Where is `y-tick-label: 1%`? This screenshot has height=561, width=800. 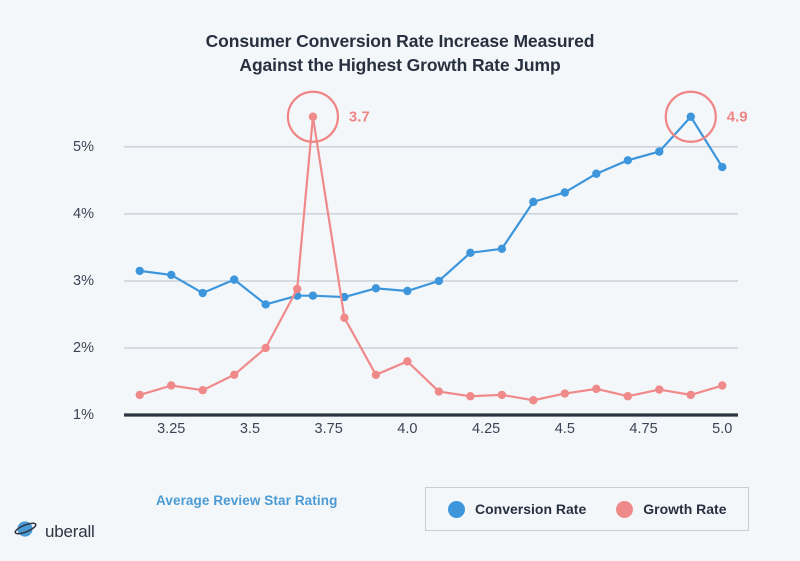
y-tick-label: 1% is located at coordinates (83, 415).